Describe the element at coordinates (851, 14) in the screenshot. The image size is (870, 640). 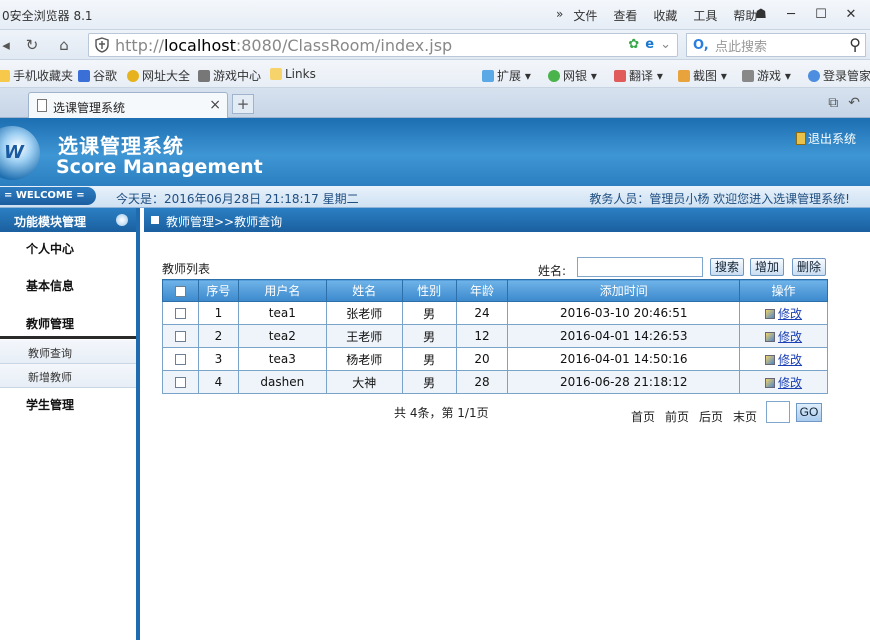
I see `close-window-icon: ✕` at that location.